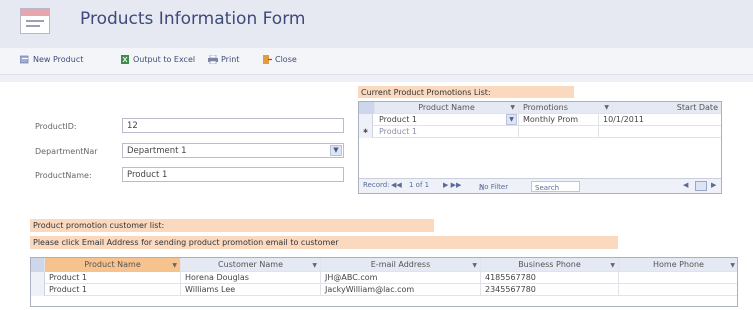 This screenshot has width=753, height=310. I want to click on close-button: Close, so click(279, 59).